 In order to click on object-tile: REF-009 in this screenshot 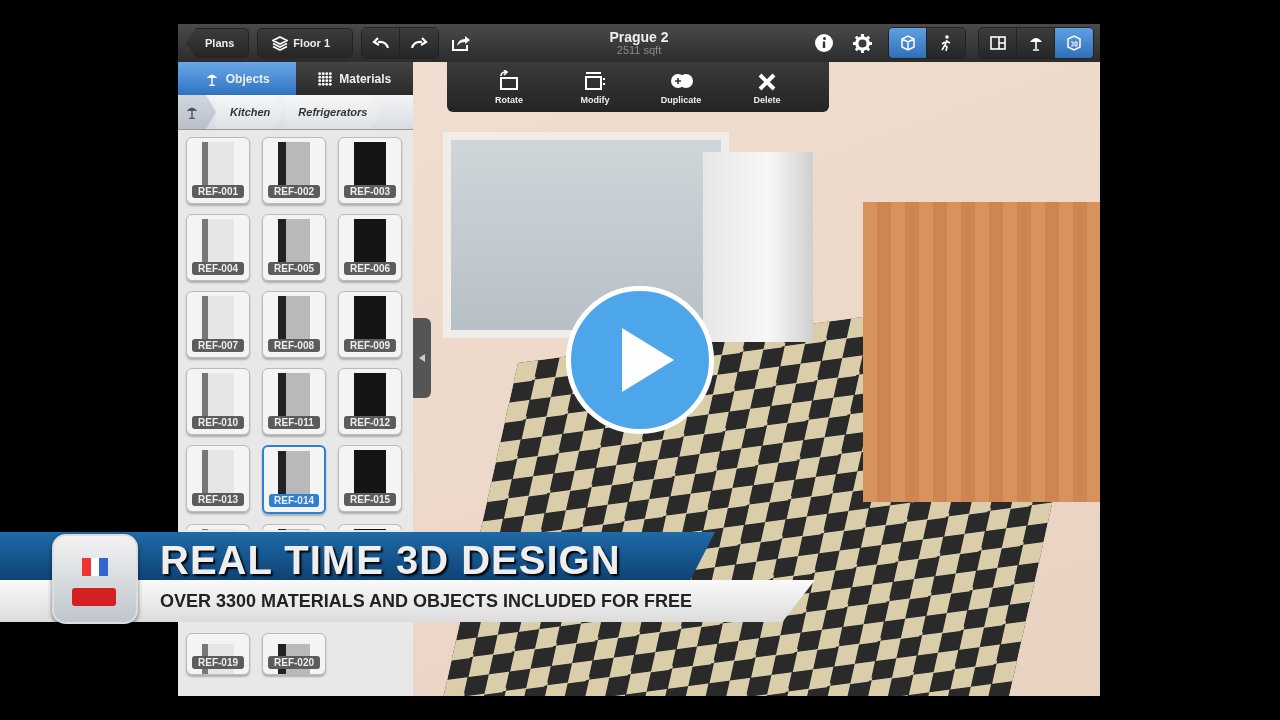, I will do `click(370, 324)`.